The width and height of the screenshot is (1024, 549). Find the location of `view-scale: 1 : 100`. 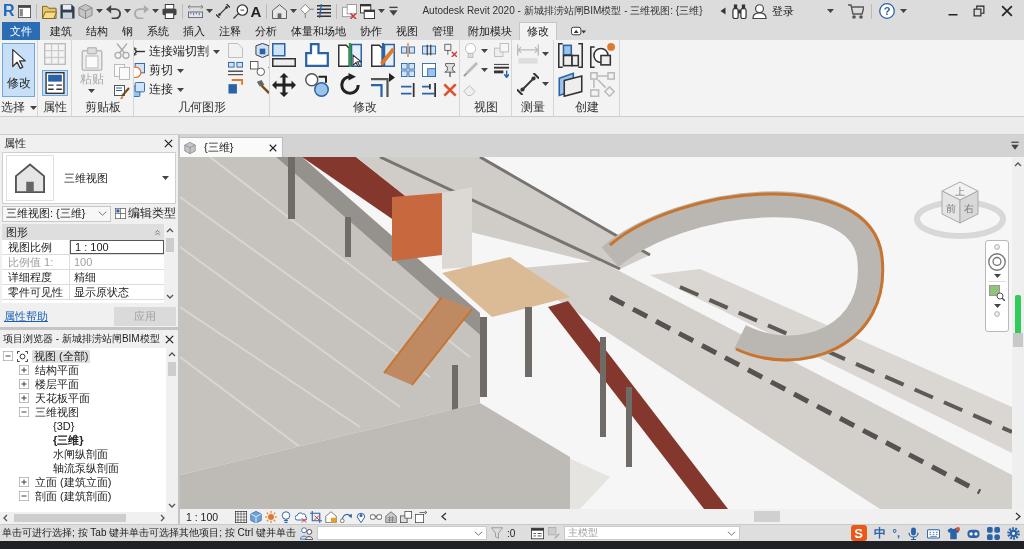

view-scale: 1 : 100 is located at coordinates (202, 516).